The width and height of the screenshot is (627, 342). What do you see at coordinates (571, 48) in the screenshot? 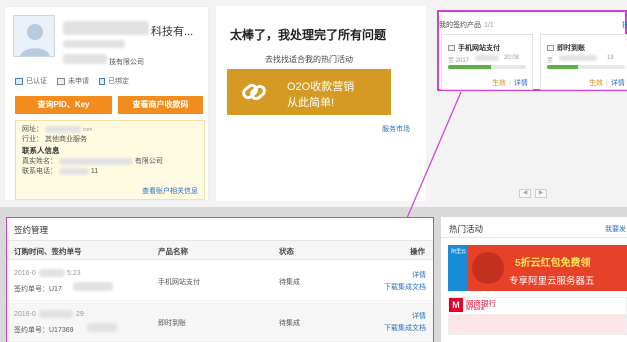
I see `product-name-label: 即时到账` at bounding box center [571, 48].